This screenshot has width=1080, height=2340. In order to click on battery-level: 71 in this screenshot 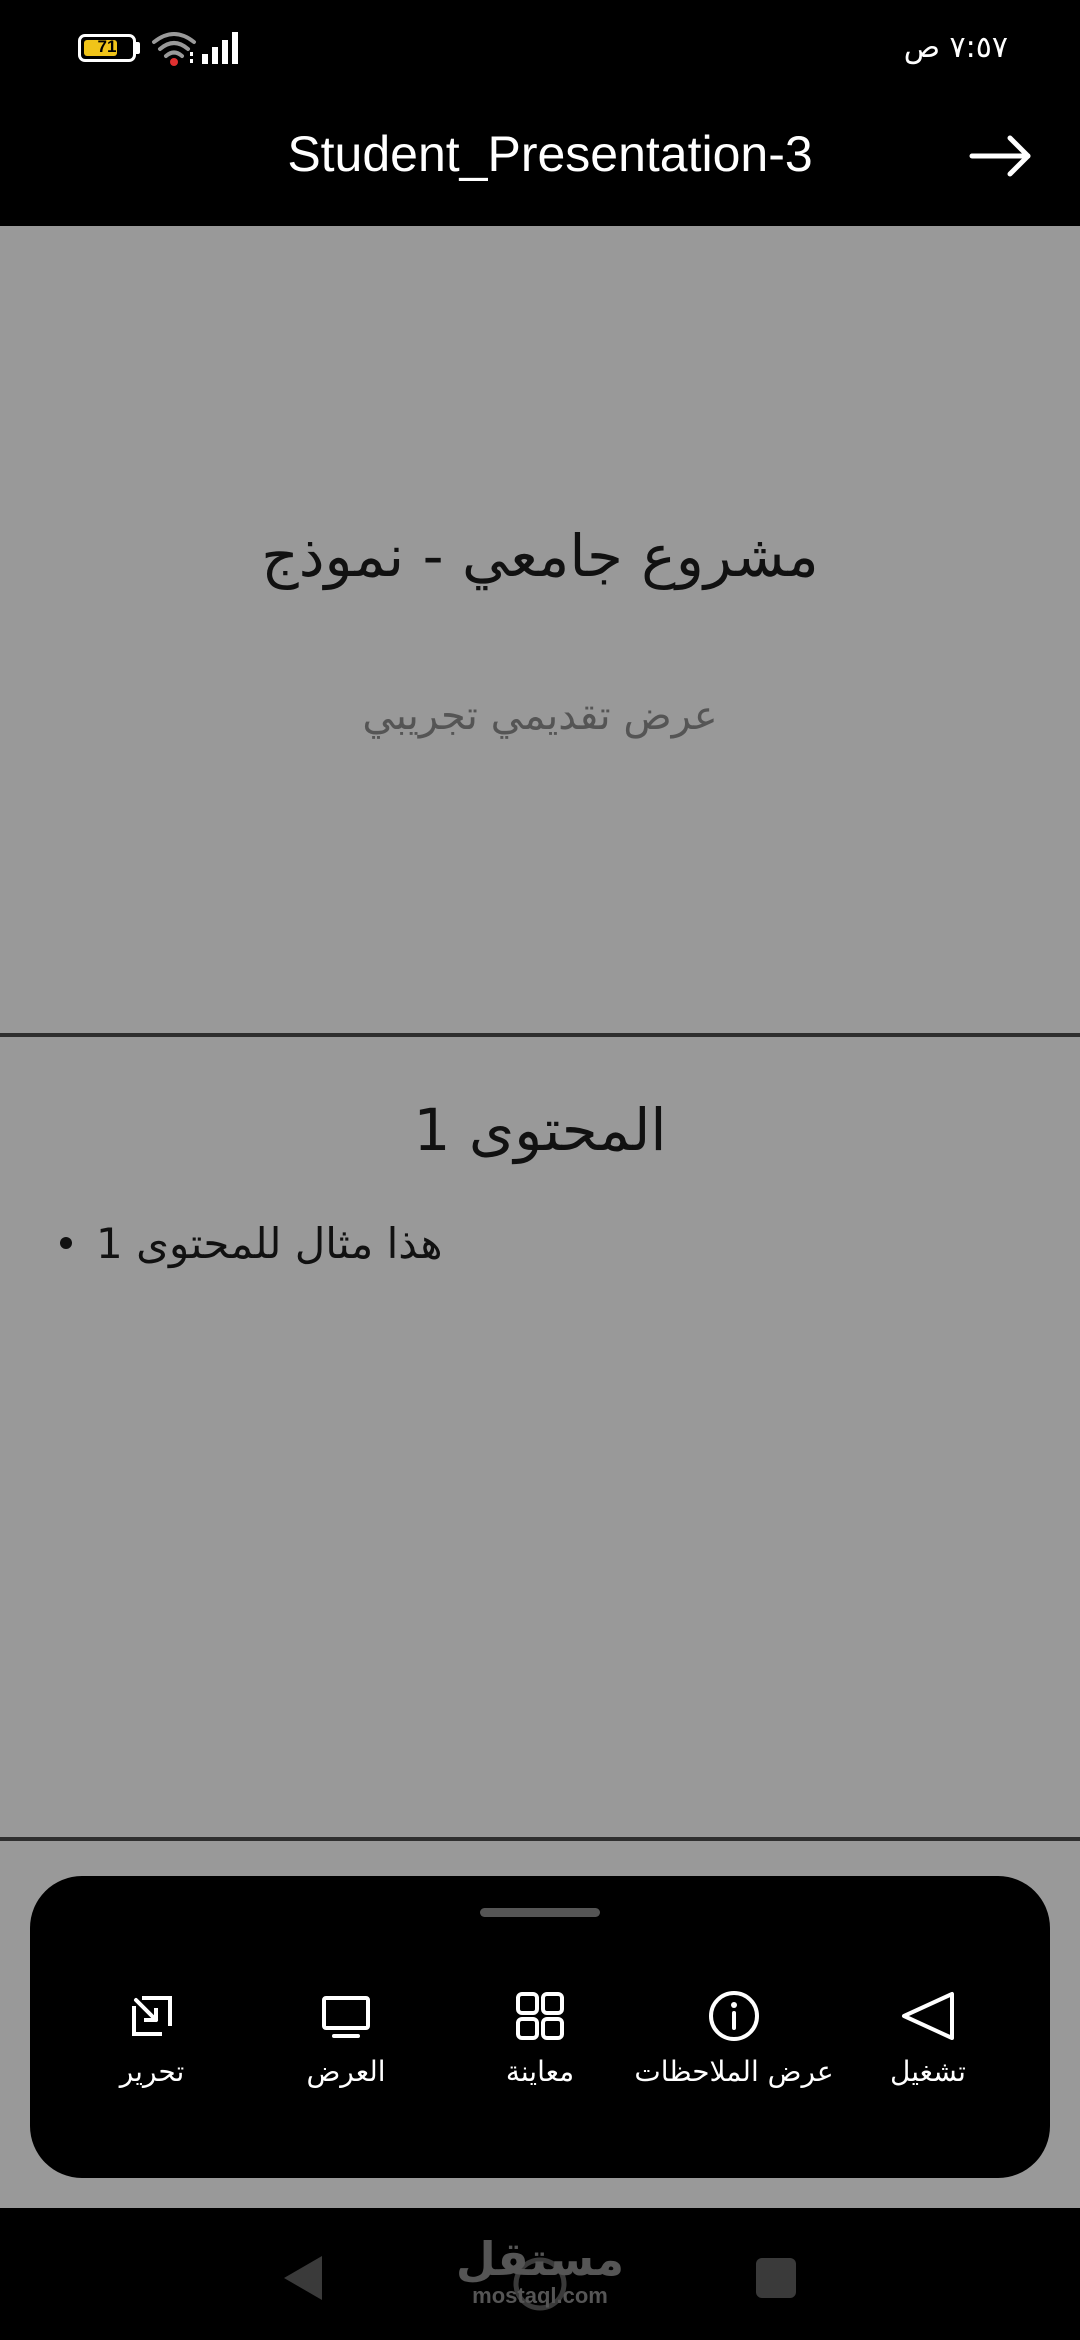, I will do `click(107, 46)`.